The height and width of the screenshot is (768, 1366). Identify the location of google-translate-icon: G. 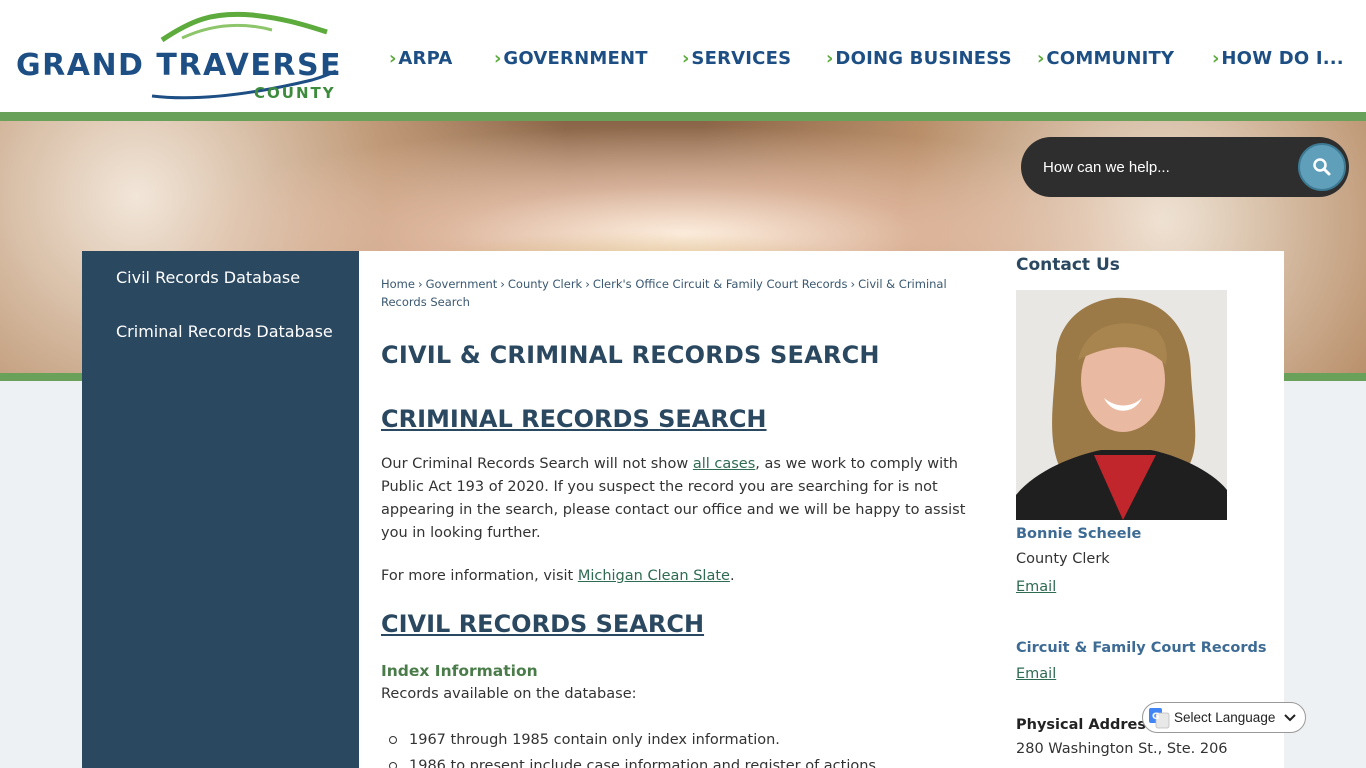
(1159, 717).